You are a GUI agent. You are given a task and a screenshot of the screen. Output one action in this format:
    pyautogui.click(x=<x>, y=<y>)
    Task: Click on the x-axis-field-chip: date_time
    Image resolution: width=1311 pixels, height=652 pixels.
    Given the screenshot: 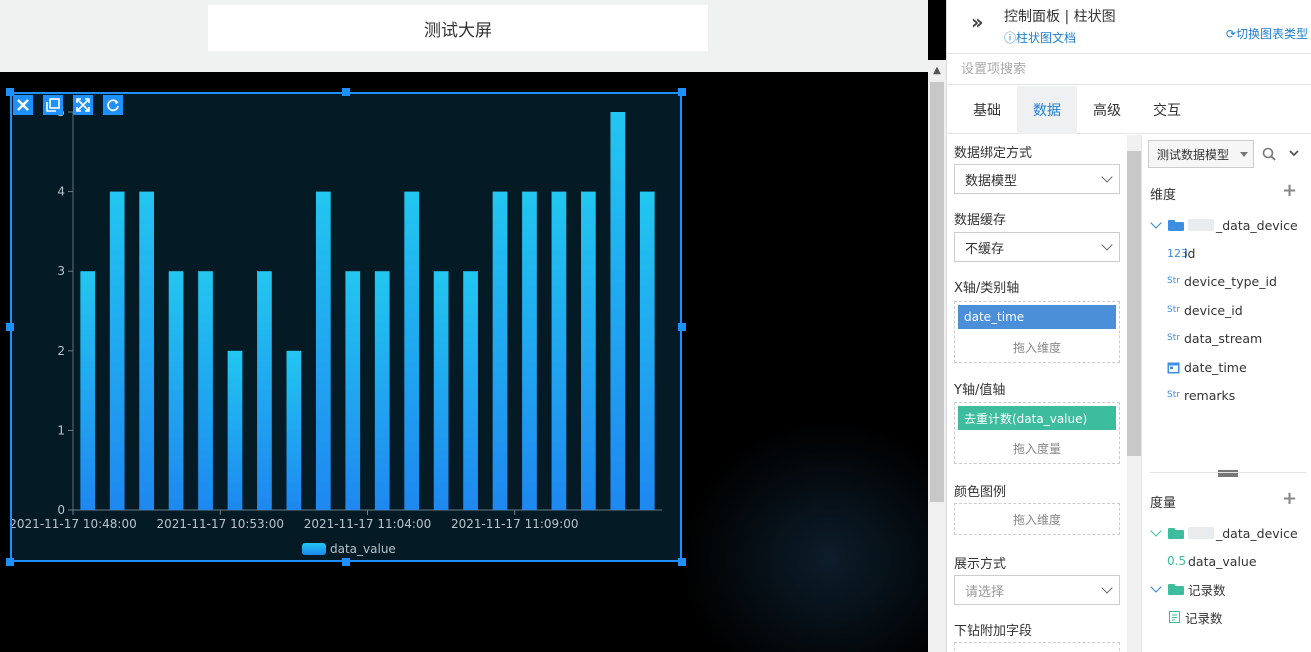 What is the action you would take?
    pyautogui.click(x=1037, y=317)
    